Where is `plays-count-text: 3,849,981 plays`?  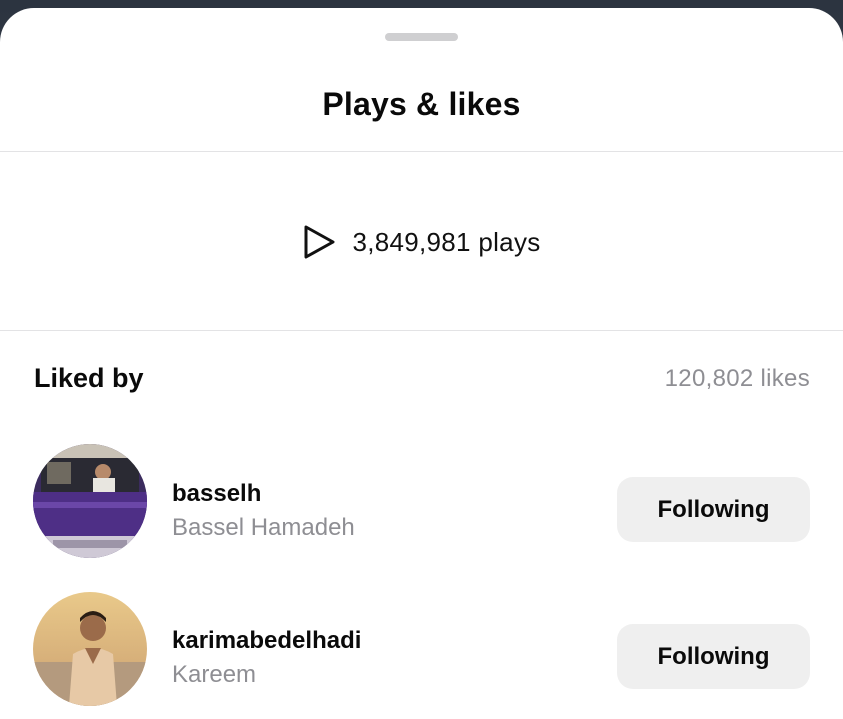 plays-count-text: 3,849,981 plays is located at coordinates (446, 241).